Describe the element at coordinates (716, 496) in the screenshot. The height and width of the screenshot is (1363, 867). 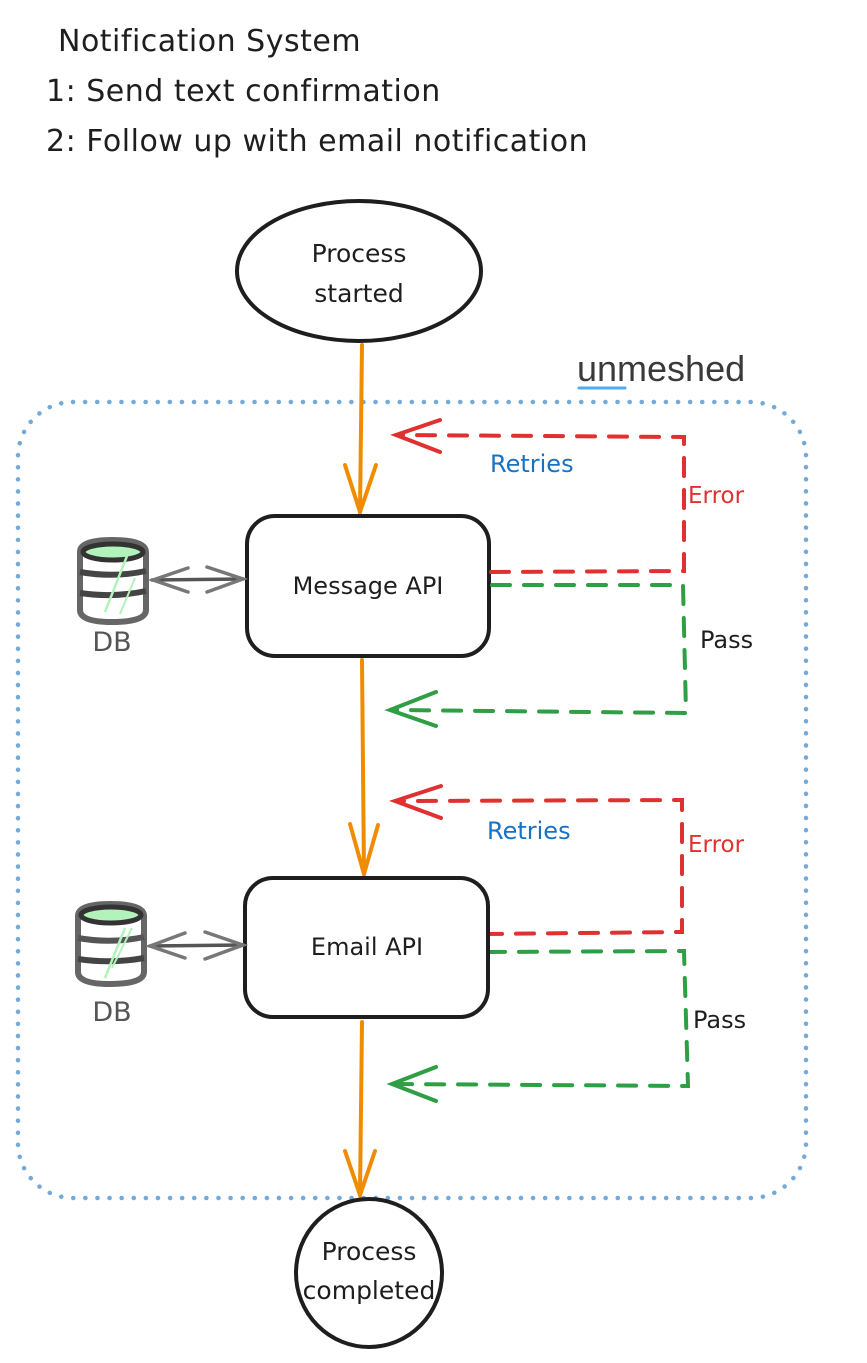
I see `error-label-1: Error` at that location.